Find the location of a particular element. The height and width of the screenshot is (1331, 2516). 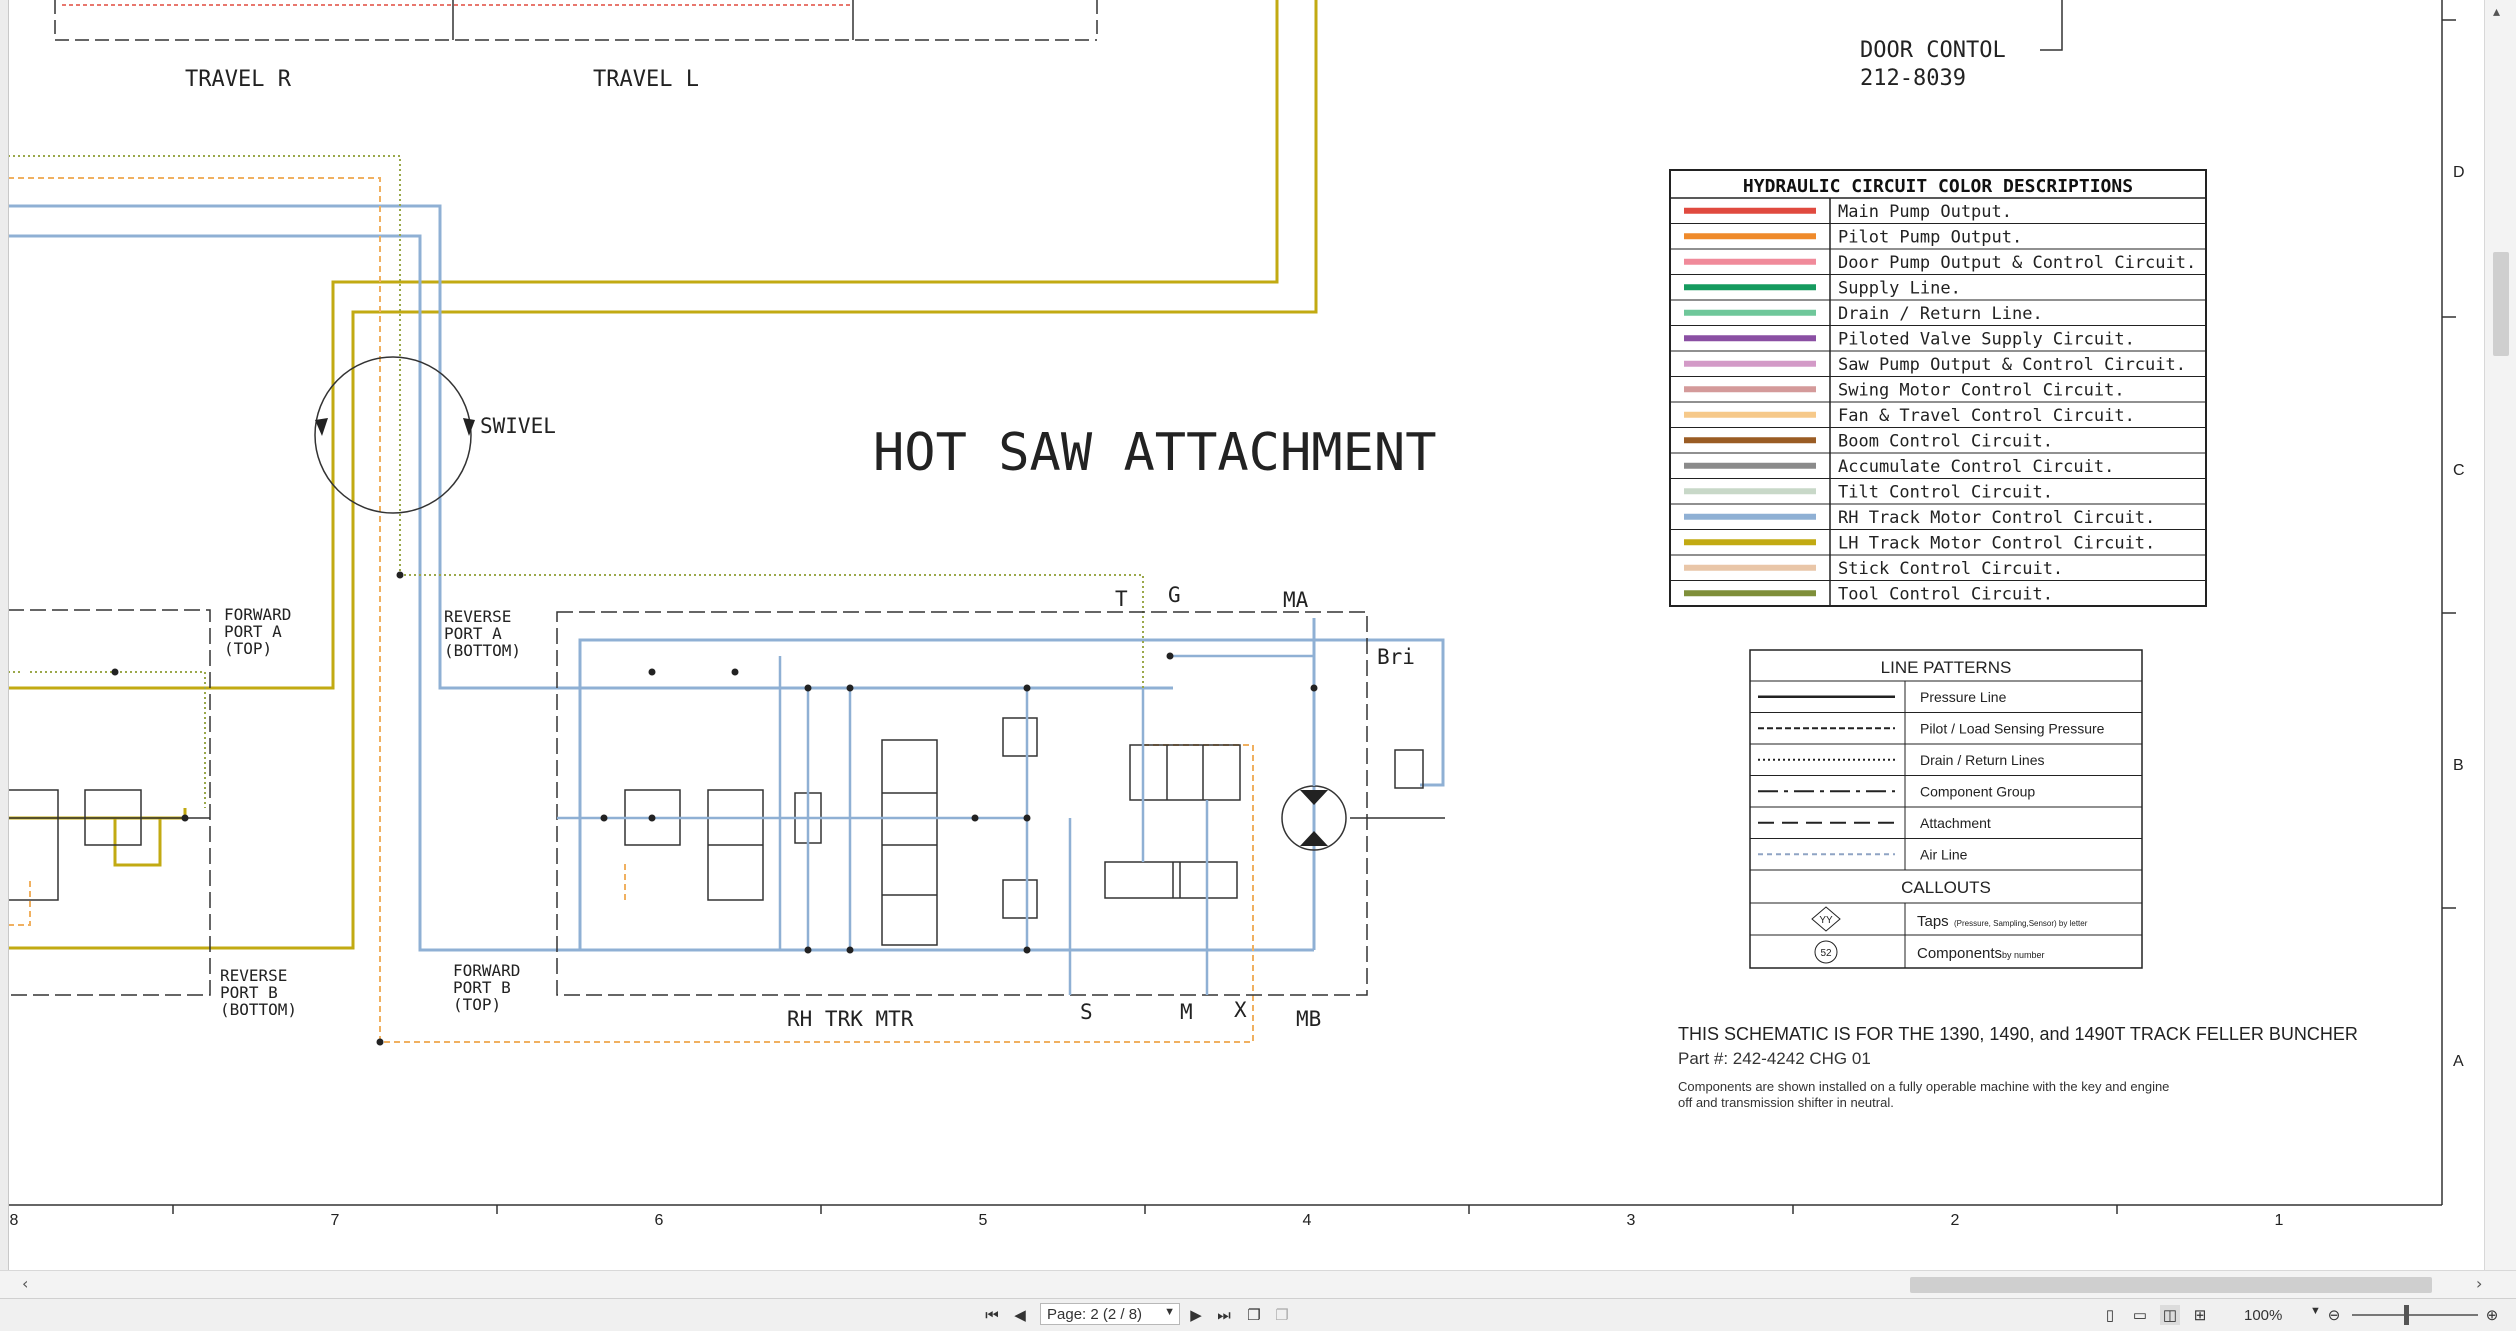

rh-track-motor-group is located at coordinates (1000, 803).